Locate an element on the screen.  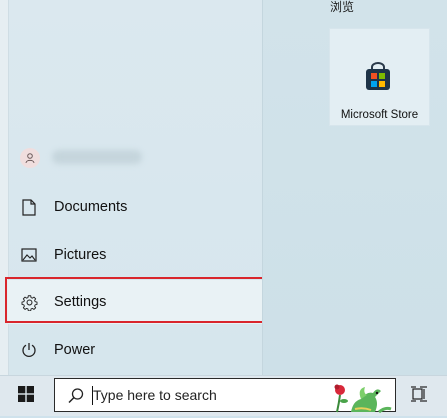
start-button is located at coordinates (26, 396).